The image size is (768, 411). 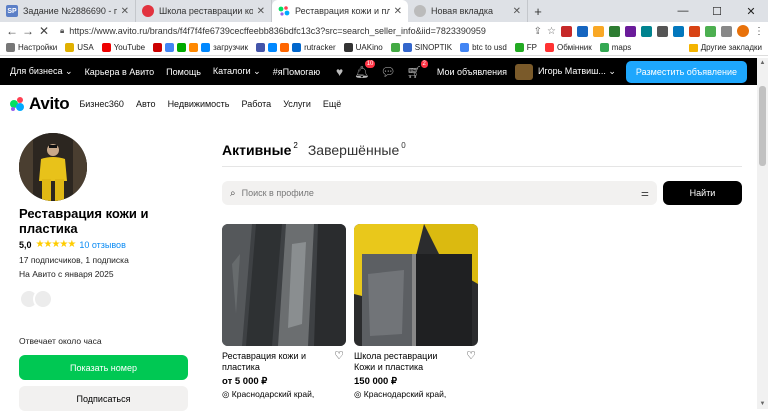 I want to click on my-ads-link: Мои объявления, so click(x=472, y=72).